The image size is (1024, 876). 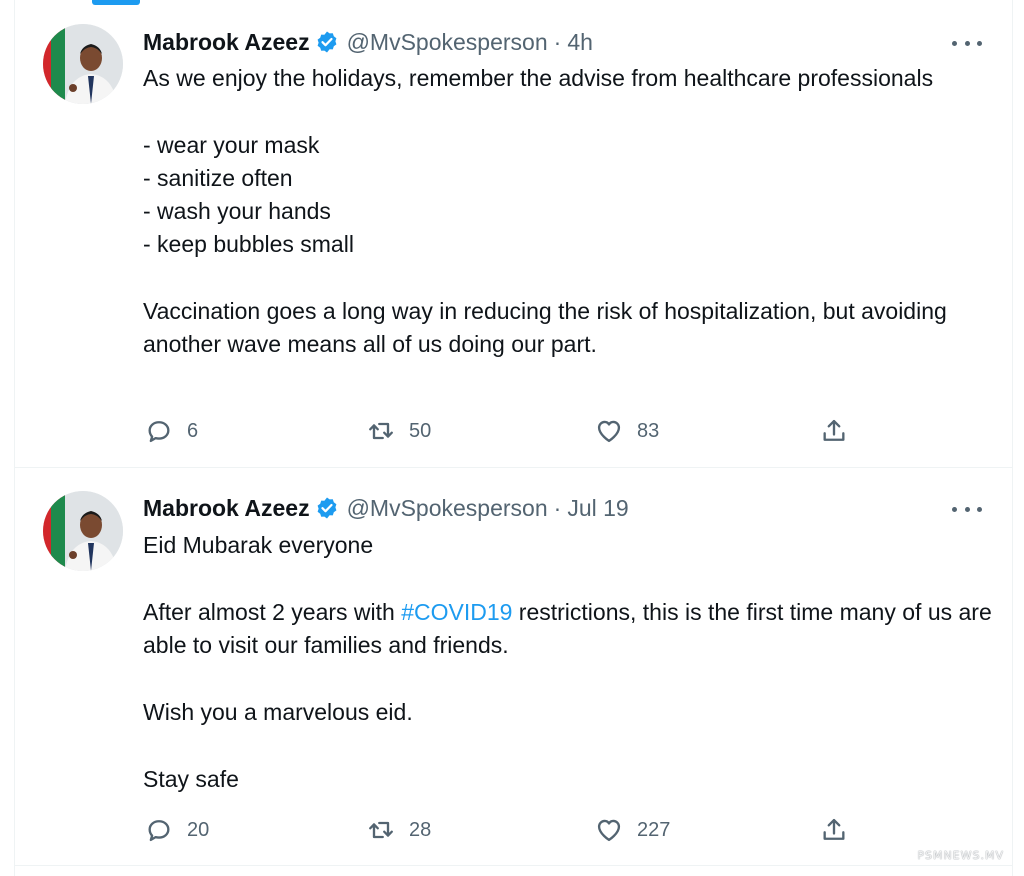 What do you see at coordinates (632, 830) in the screenshot?
I see `like-button: 227` at bounding box center [632, 830].